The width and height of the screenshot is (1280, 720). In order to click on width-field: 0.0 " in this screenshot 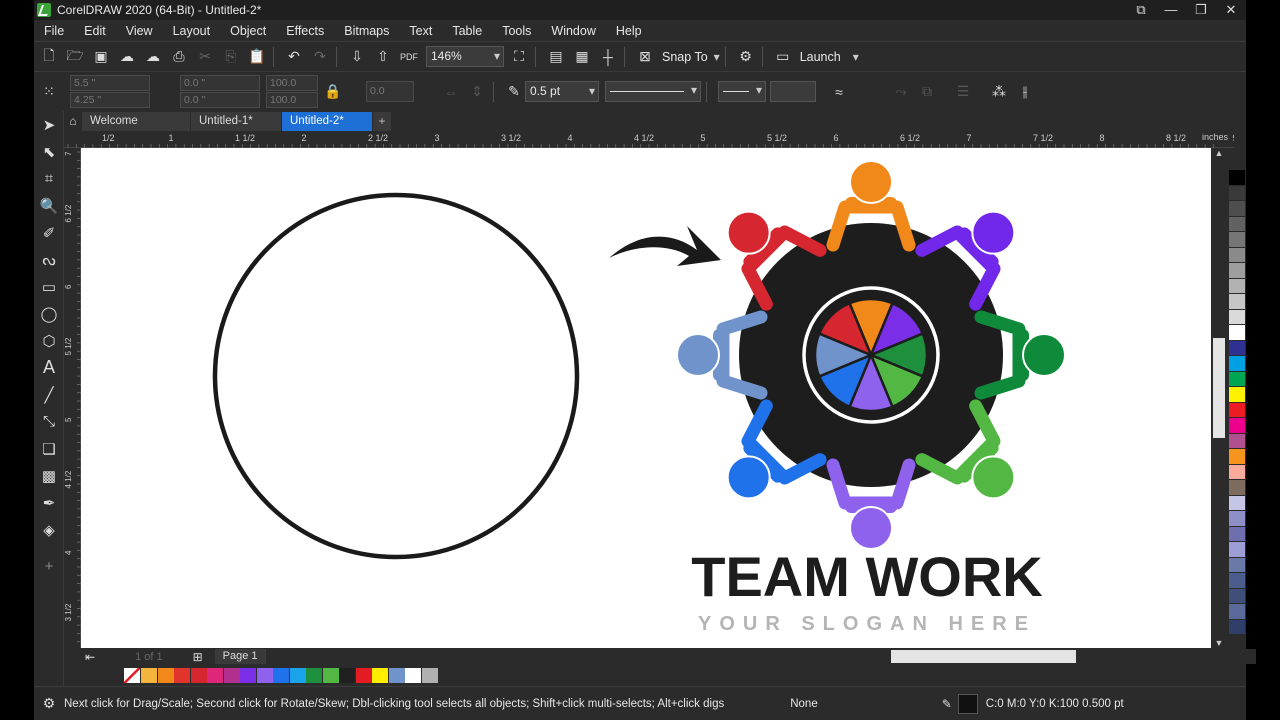, I will do `click(220, 83)`.